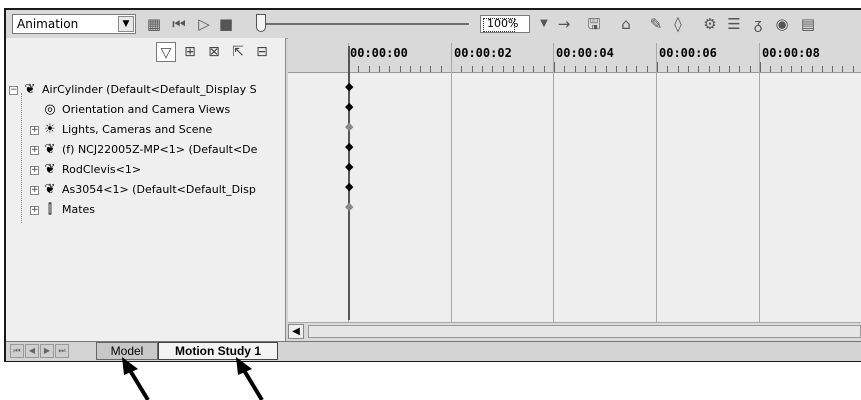 The width and height of the screenshot is (861, 400). What do you see at coordinates (238, 52) in the screenshot?
I see `filter-results-icon: ⇱` at bounding box center [238, 52].